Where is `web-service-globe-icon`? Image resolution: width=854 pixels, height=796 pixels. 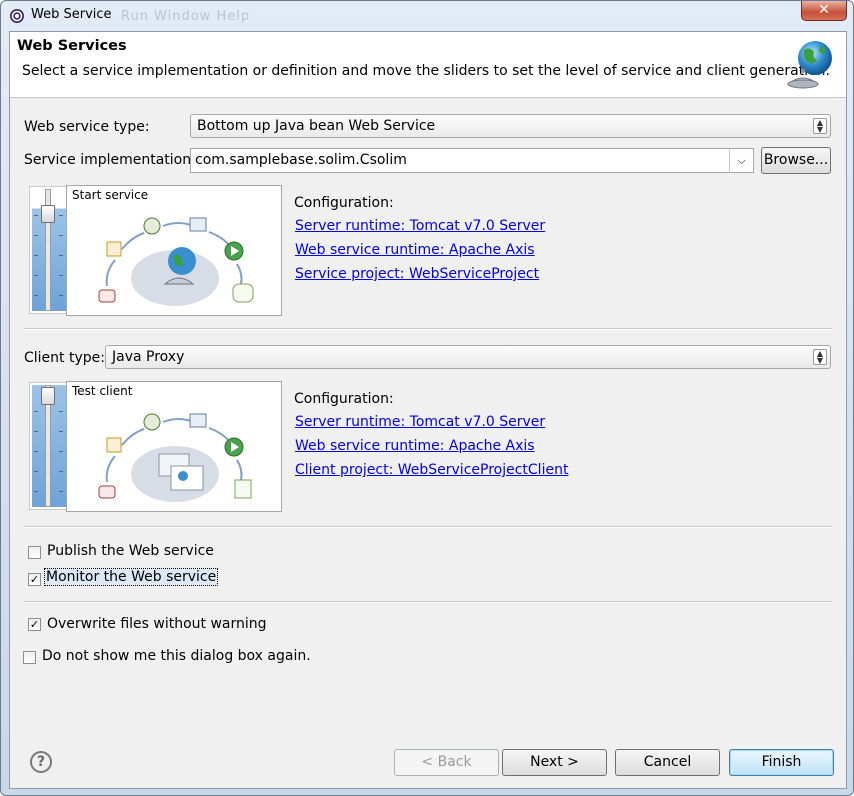
web-service-globe-icon is located at coordinates (809, 65).